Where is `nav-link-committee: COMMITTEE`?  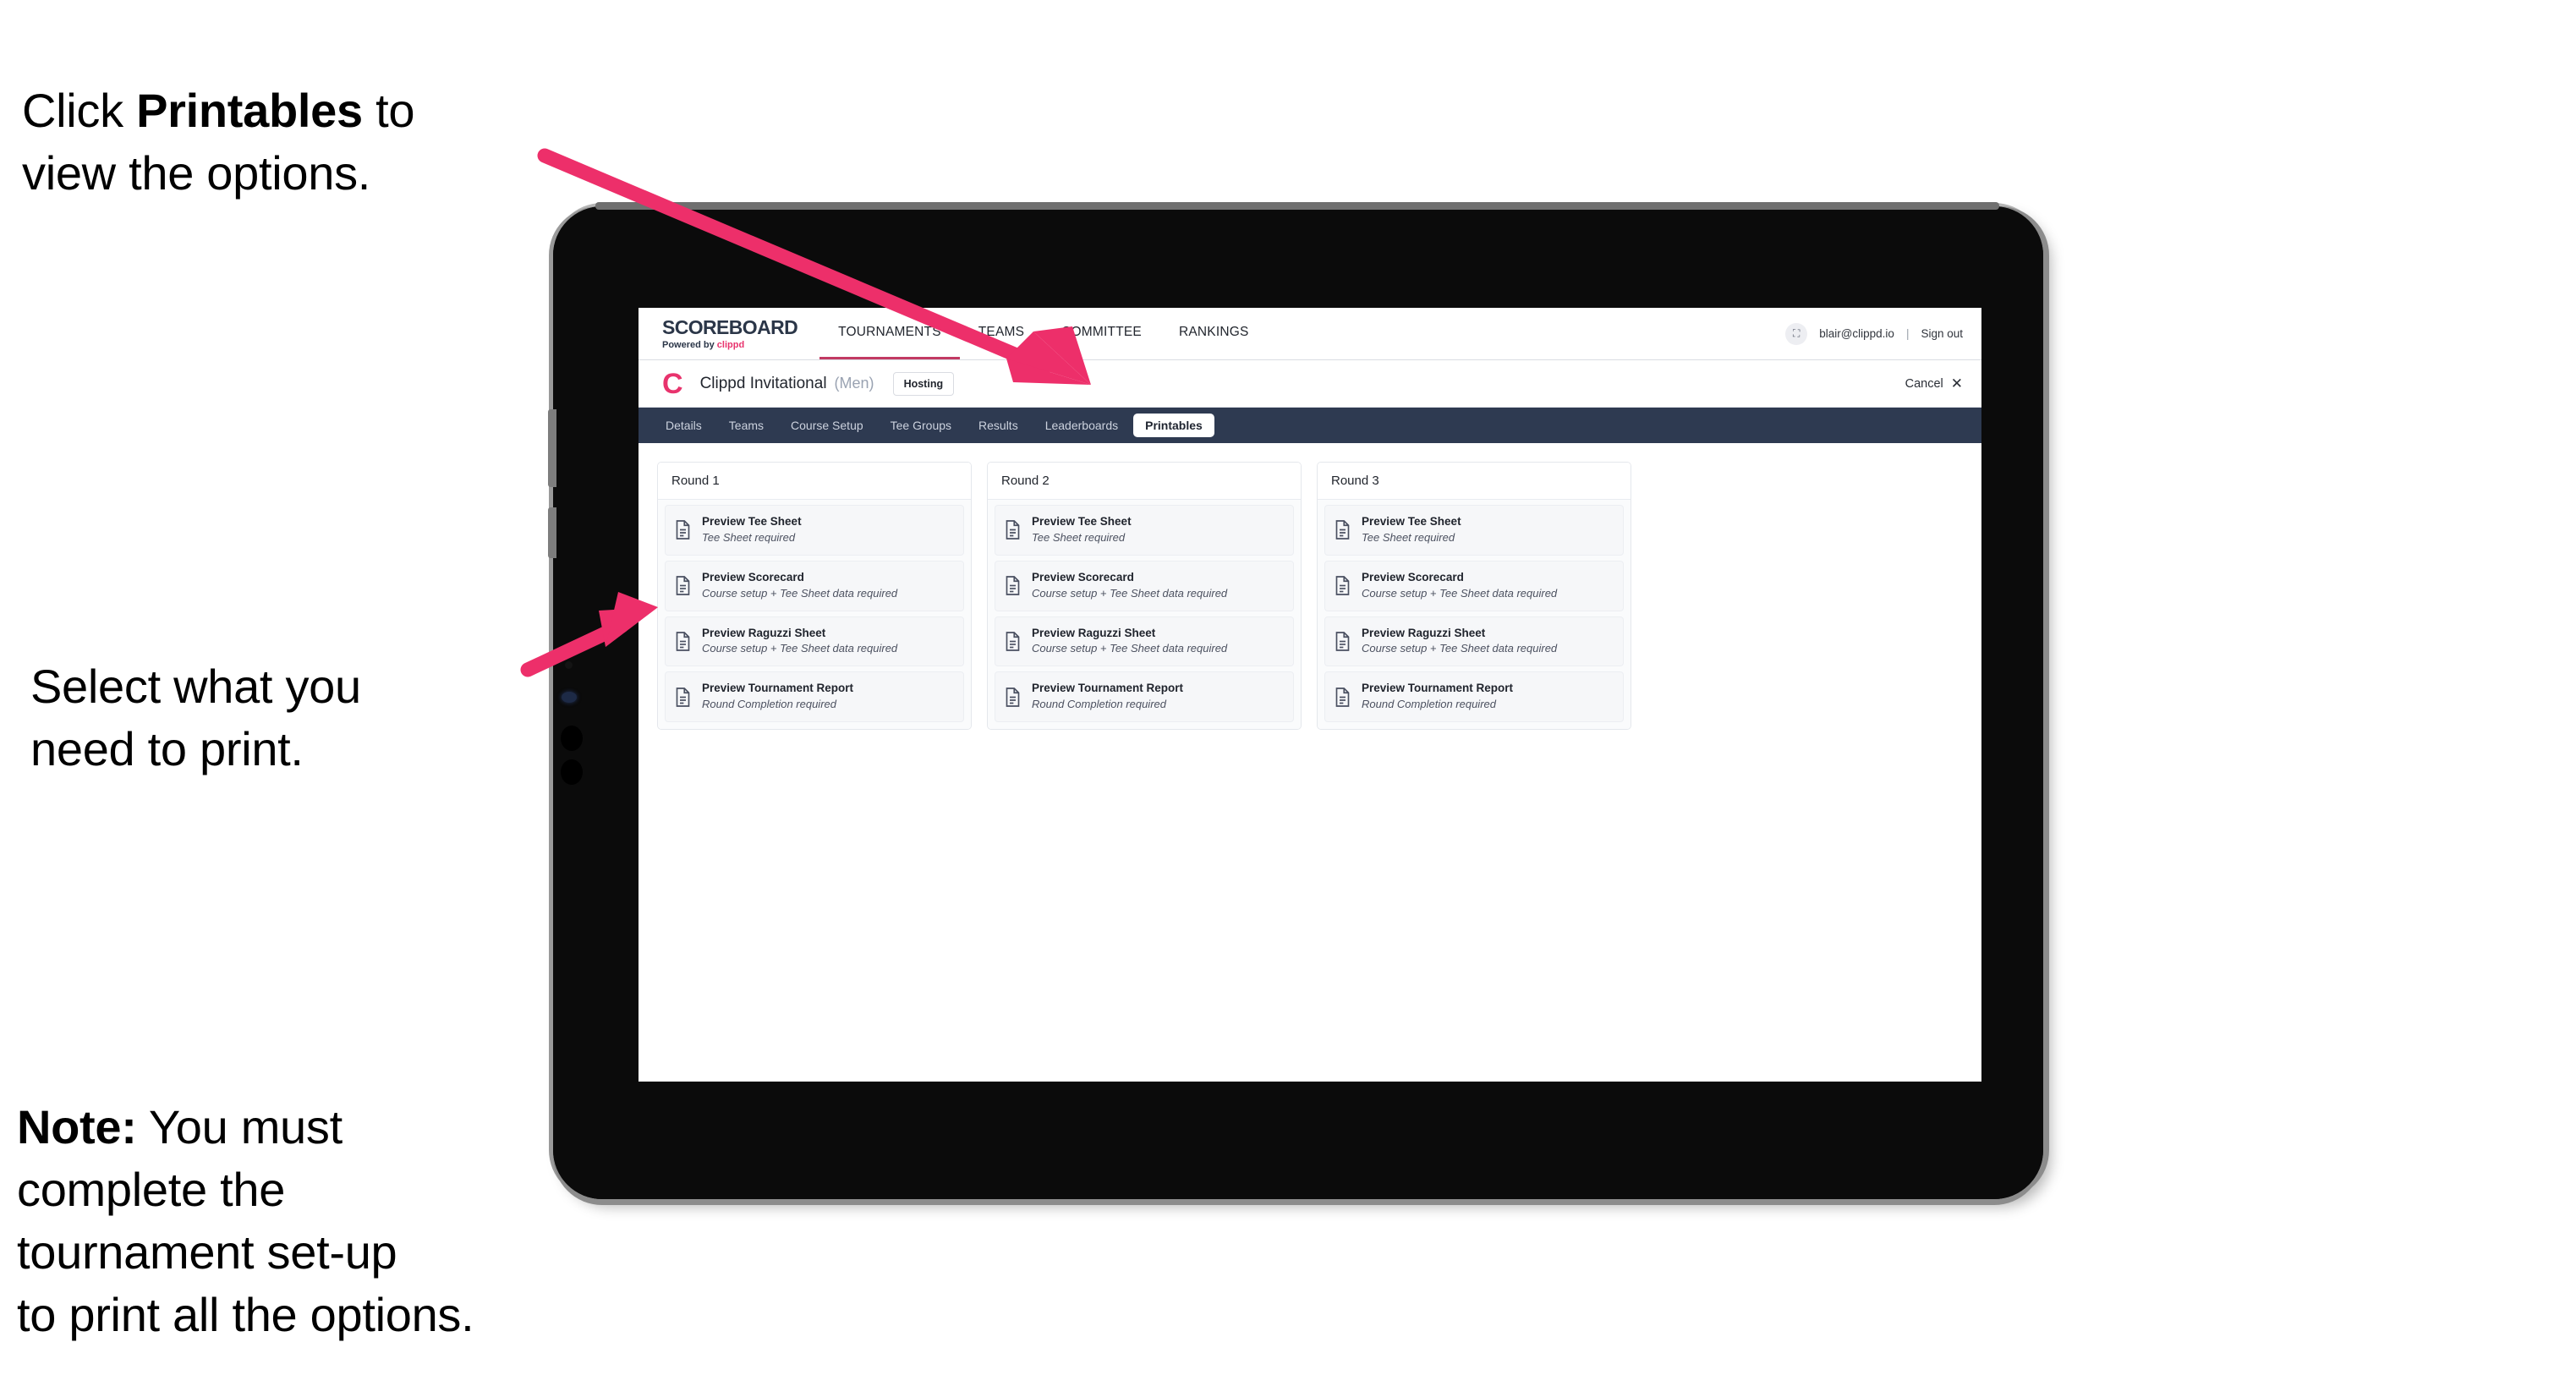
nav-link-committee: COMMITTEE is located at coordinates (1101, 333).